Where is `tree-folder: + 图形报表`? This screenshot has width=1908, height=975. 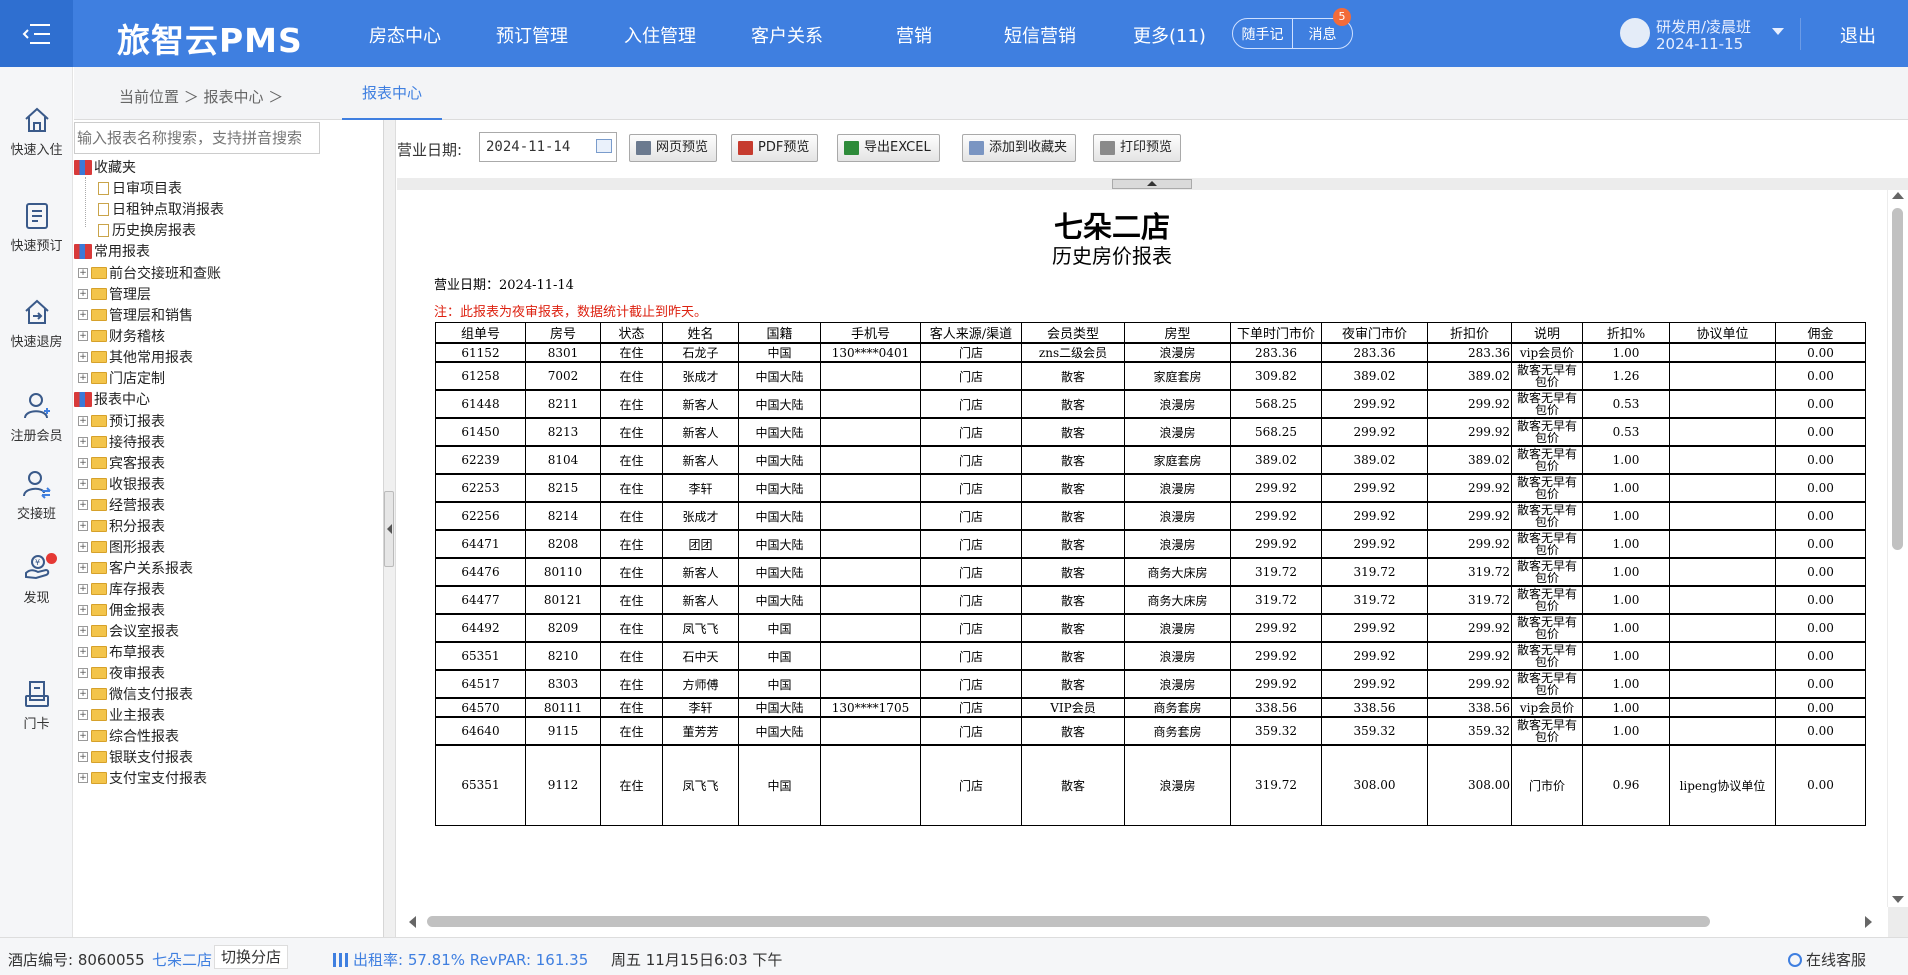
tree-folder: + 图形报表 is located at coordinates (121, 547).